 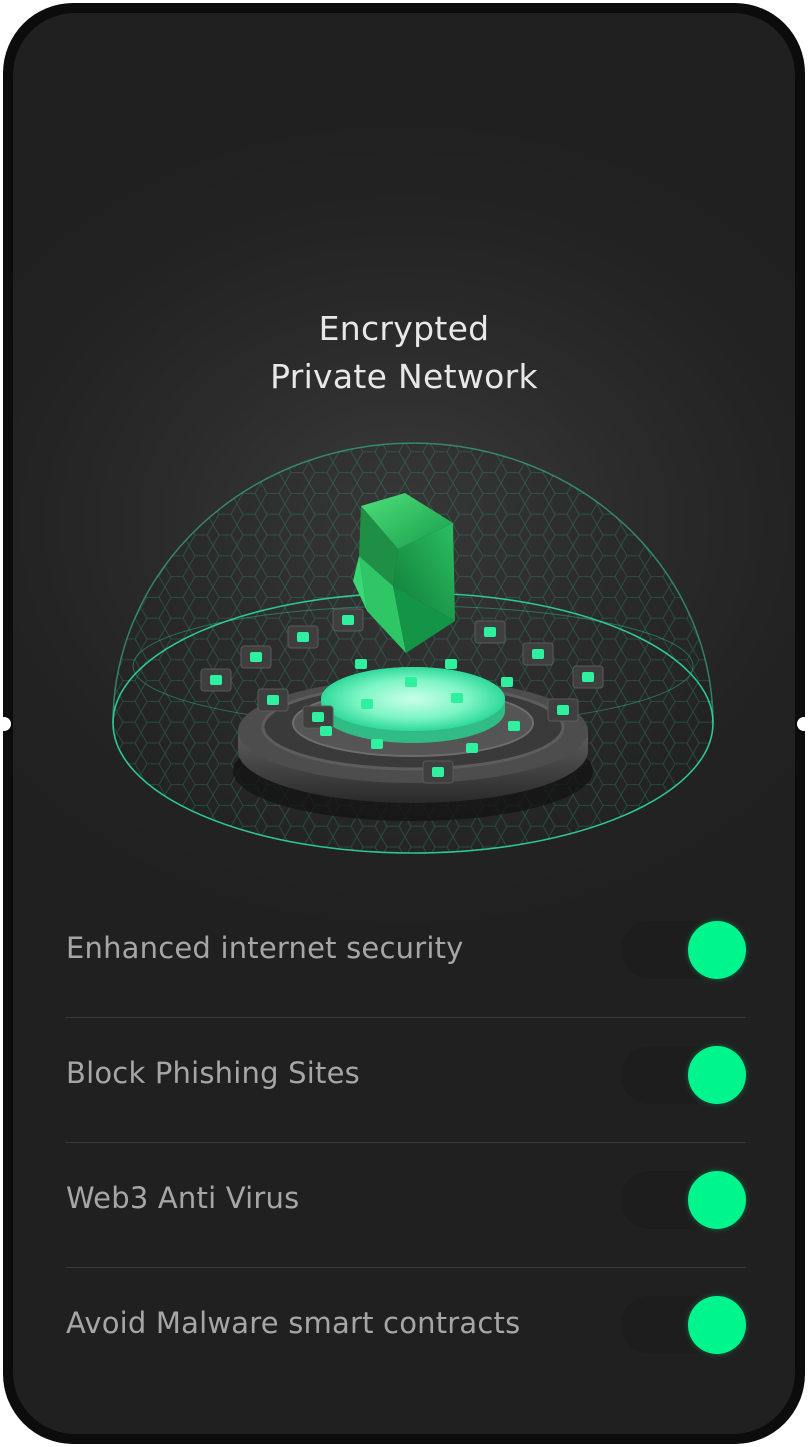 What do you see at coordinates (406, 1205) in the screenshot?
I see `toggle-row-anti-virus: Web3 Anti Virus` at bounding box center [406, 1205].